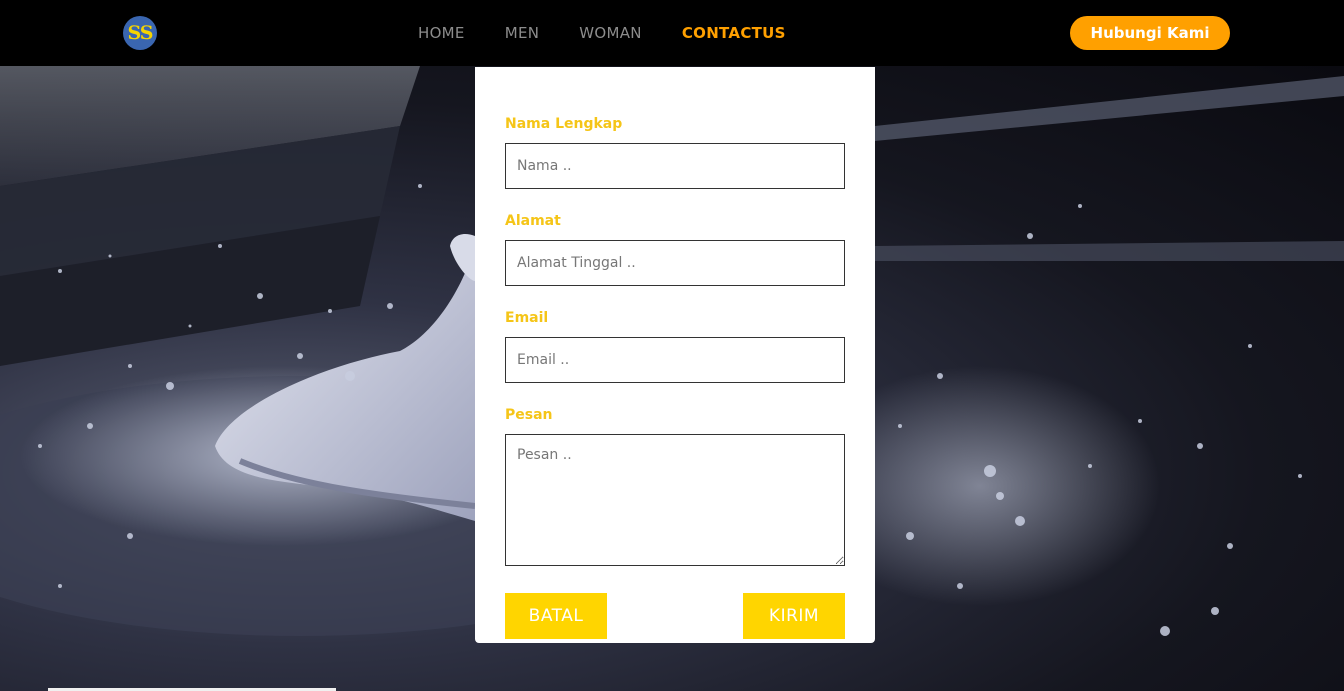 The height and width of the screenshot is (691, 1344). What do you see at coordinates (675, 263) in the screenshot?
I see `address-input` at bounding box center [675, 263].